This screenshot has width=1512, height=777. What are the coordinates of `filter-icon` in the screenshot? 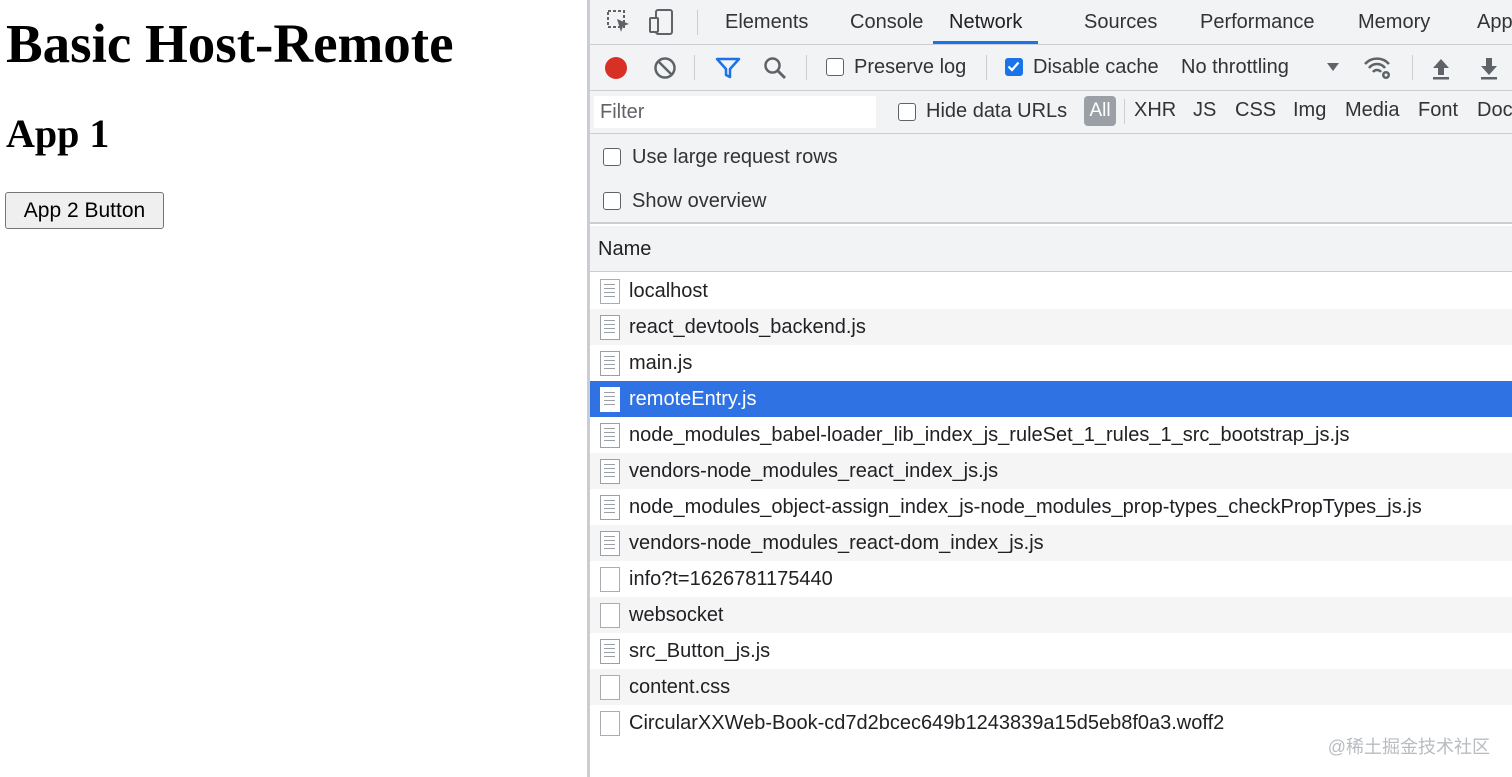 It's located at (728, 68).